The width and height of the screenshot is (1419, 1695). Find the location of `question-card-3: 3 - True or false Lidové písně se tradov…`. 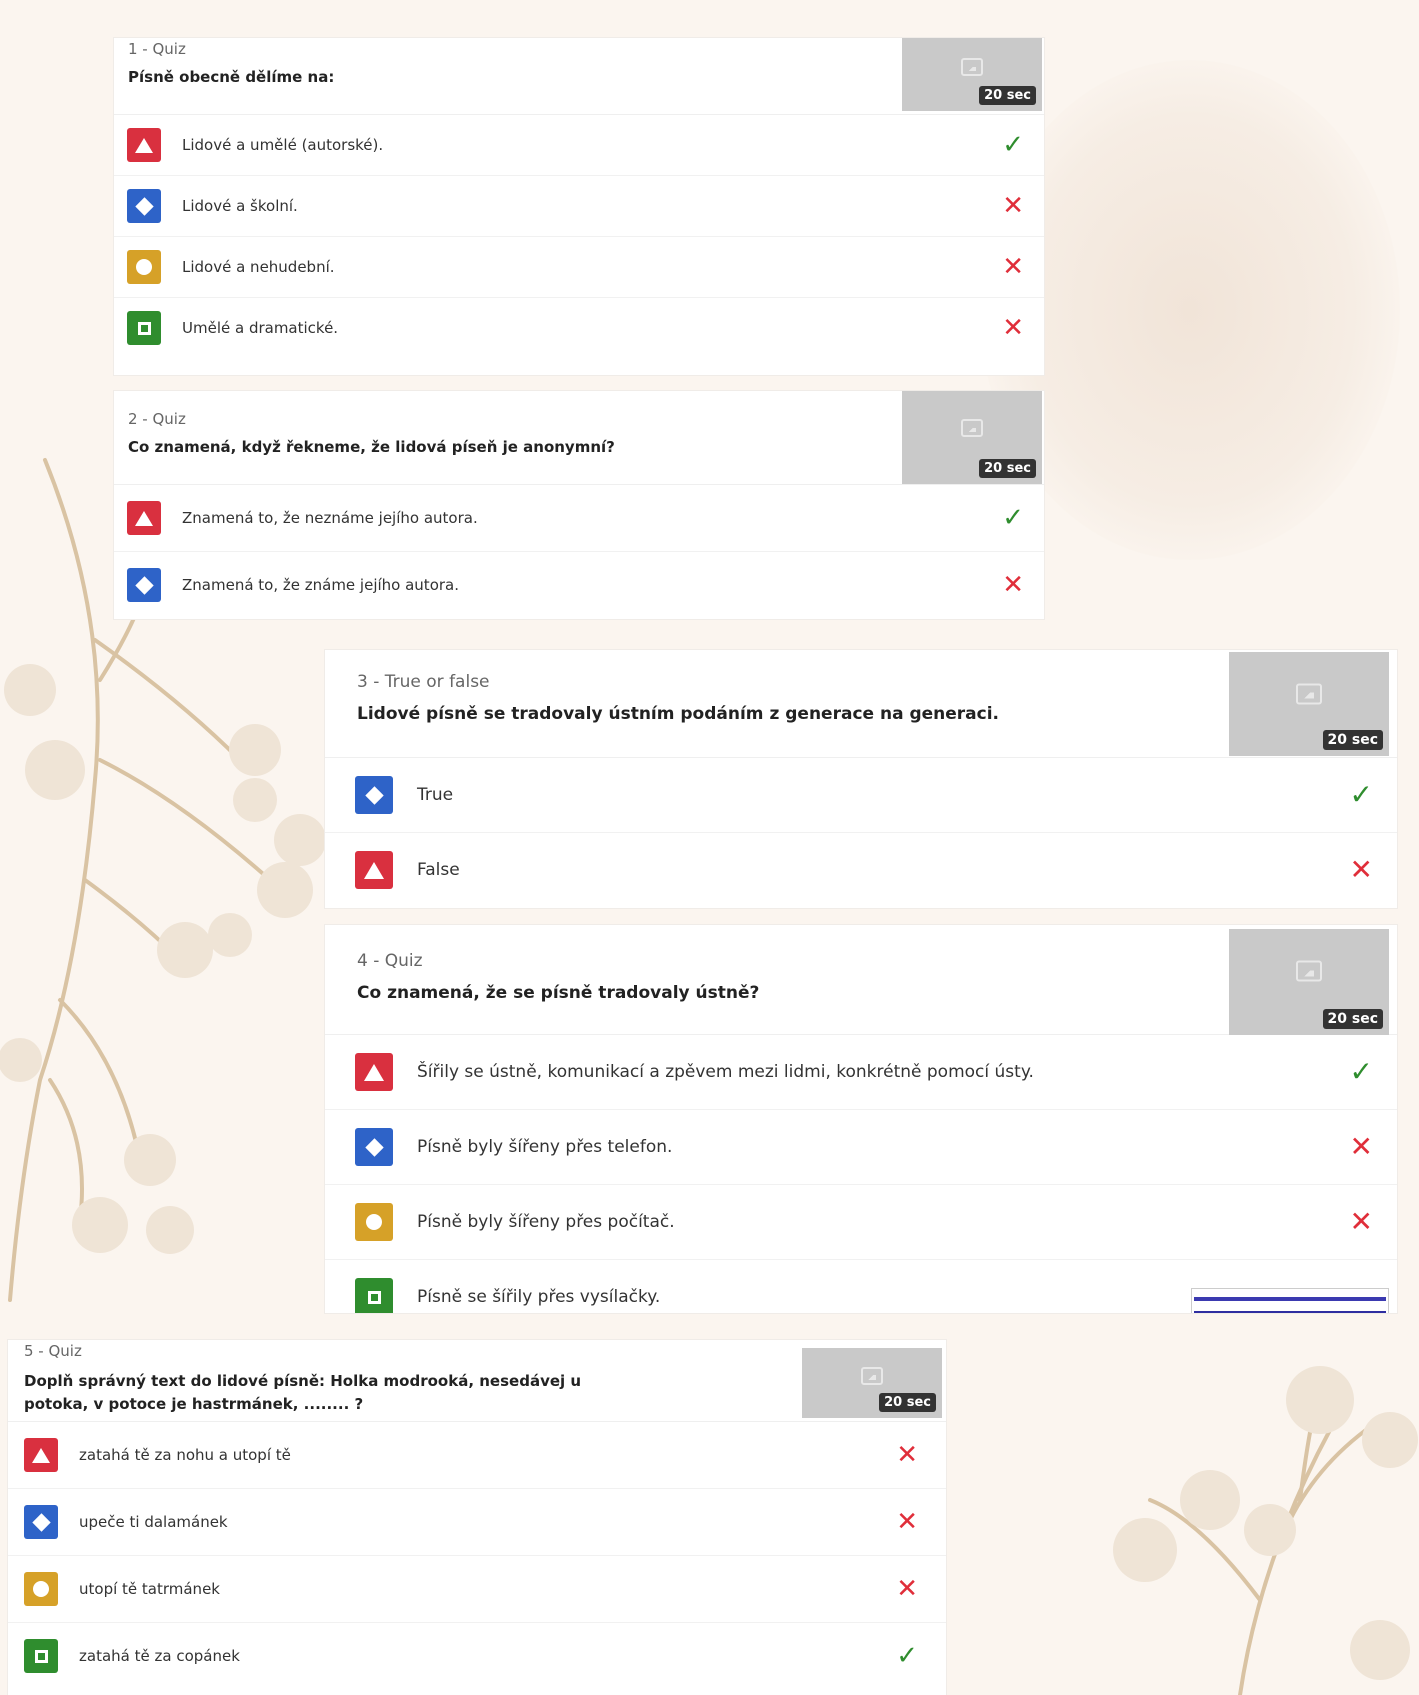

question-card-3: 3 - True or false Lidové písně se tradov… is located at coordinates (861, 779).